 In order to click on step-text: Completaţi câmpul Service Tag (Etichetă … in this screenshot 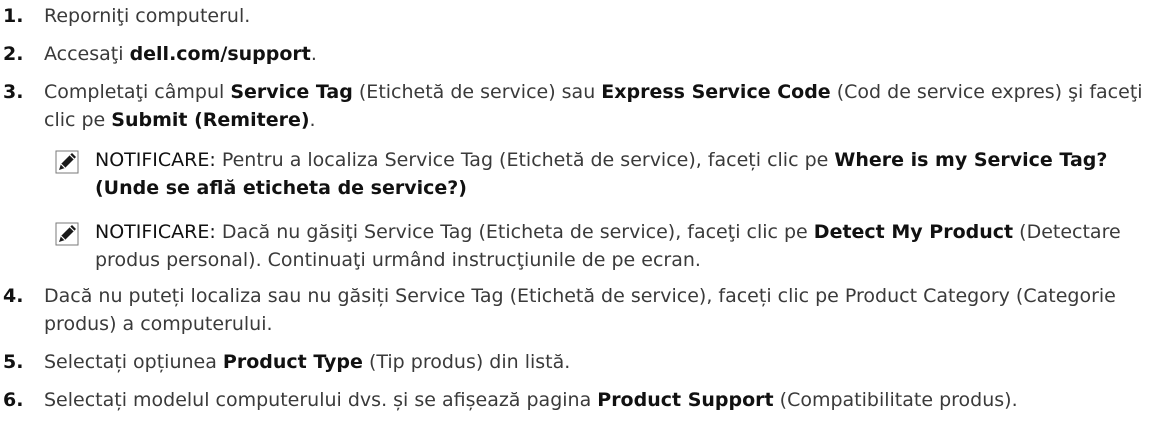, I will do `click(593, 106)`.